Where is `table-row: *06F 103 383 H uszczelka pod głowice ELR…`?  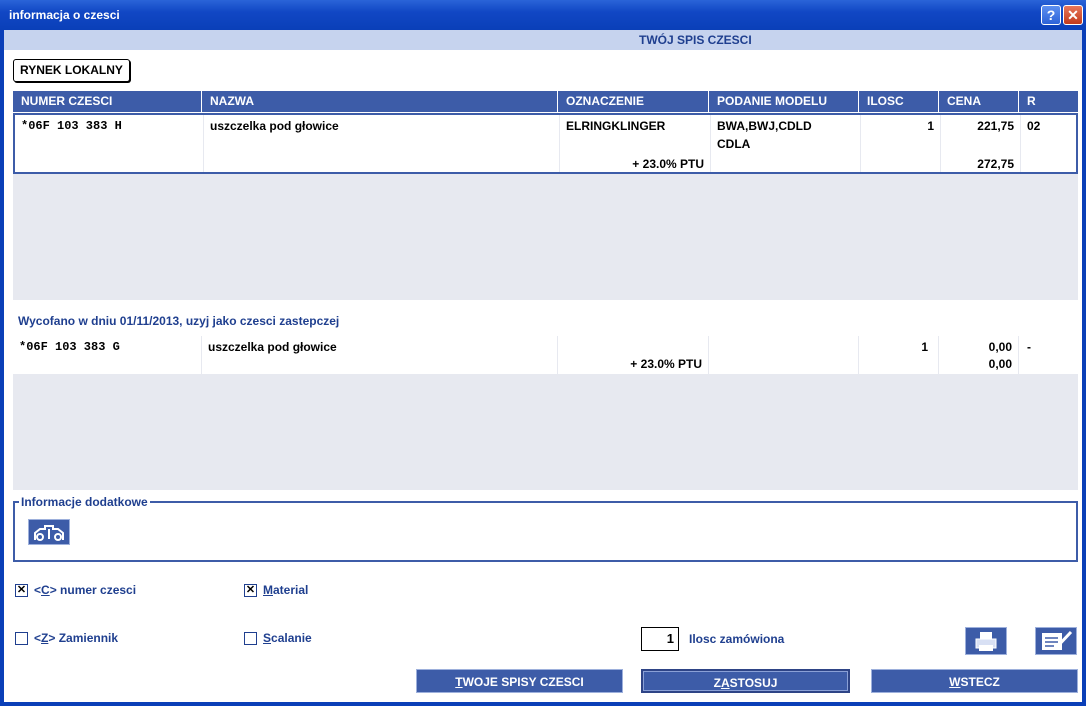
table-row: *06F 103 383 H uszczelka pod głowice ELR… is located at coordinates (545, 143).